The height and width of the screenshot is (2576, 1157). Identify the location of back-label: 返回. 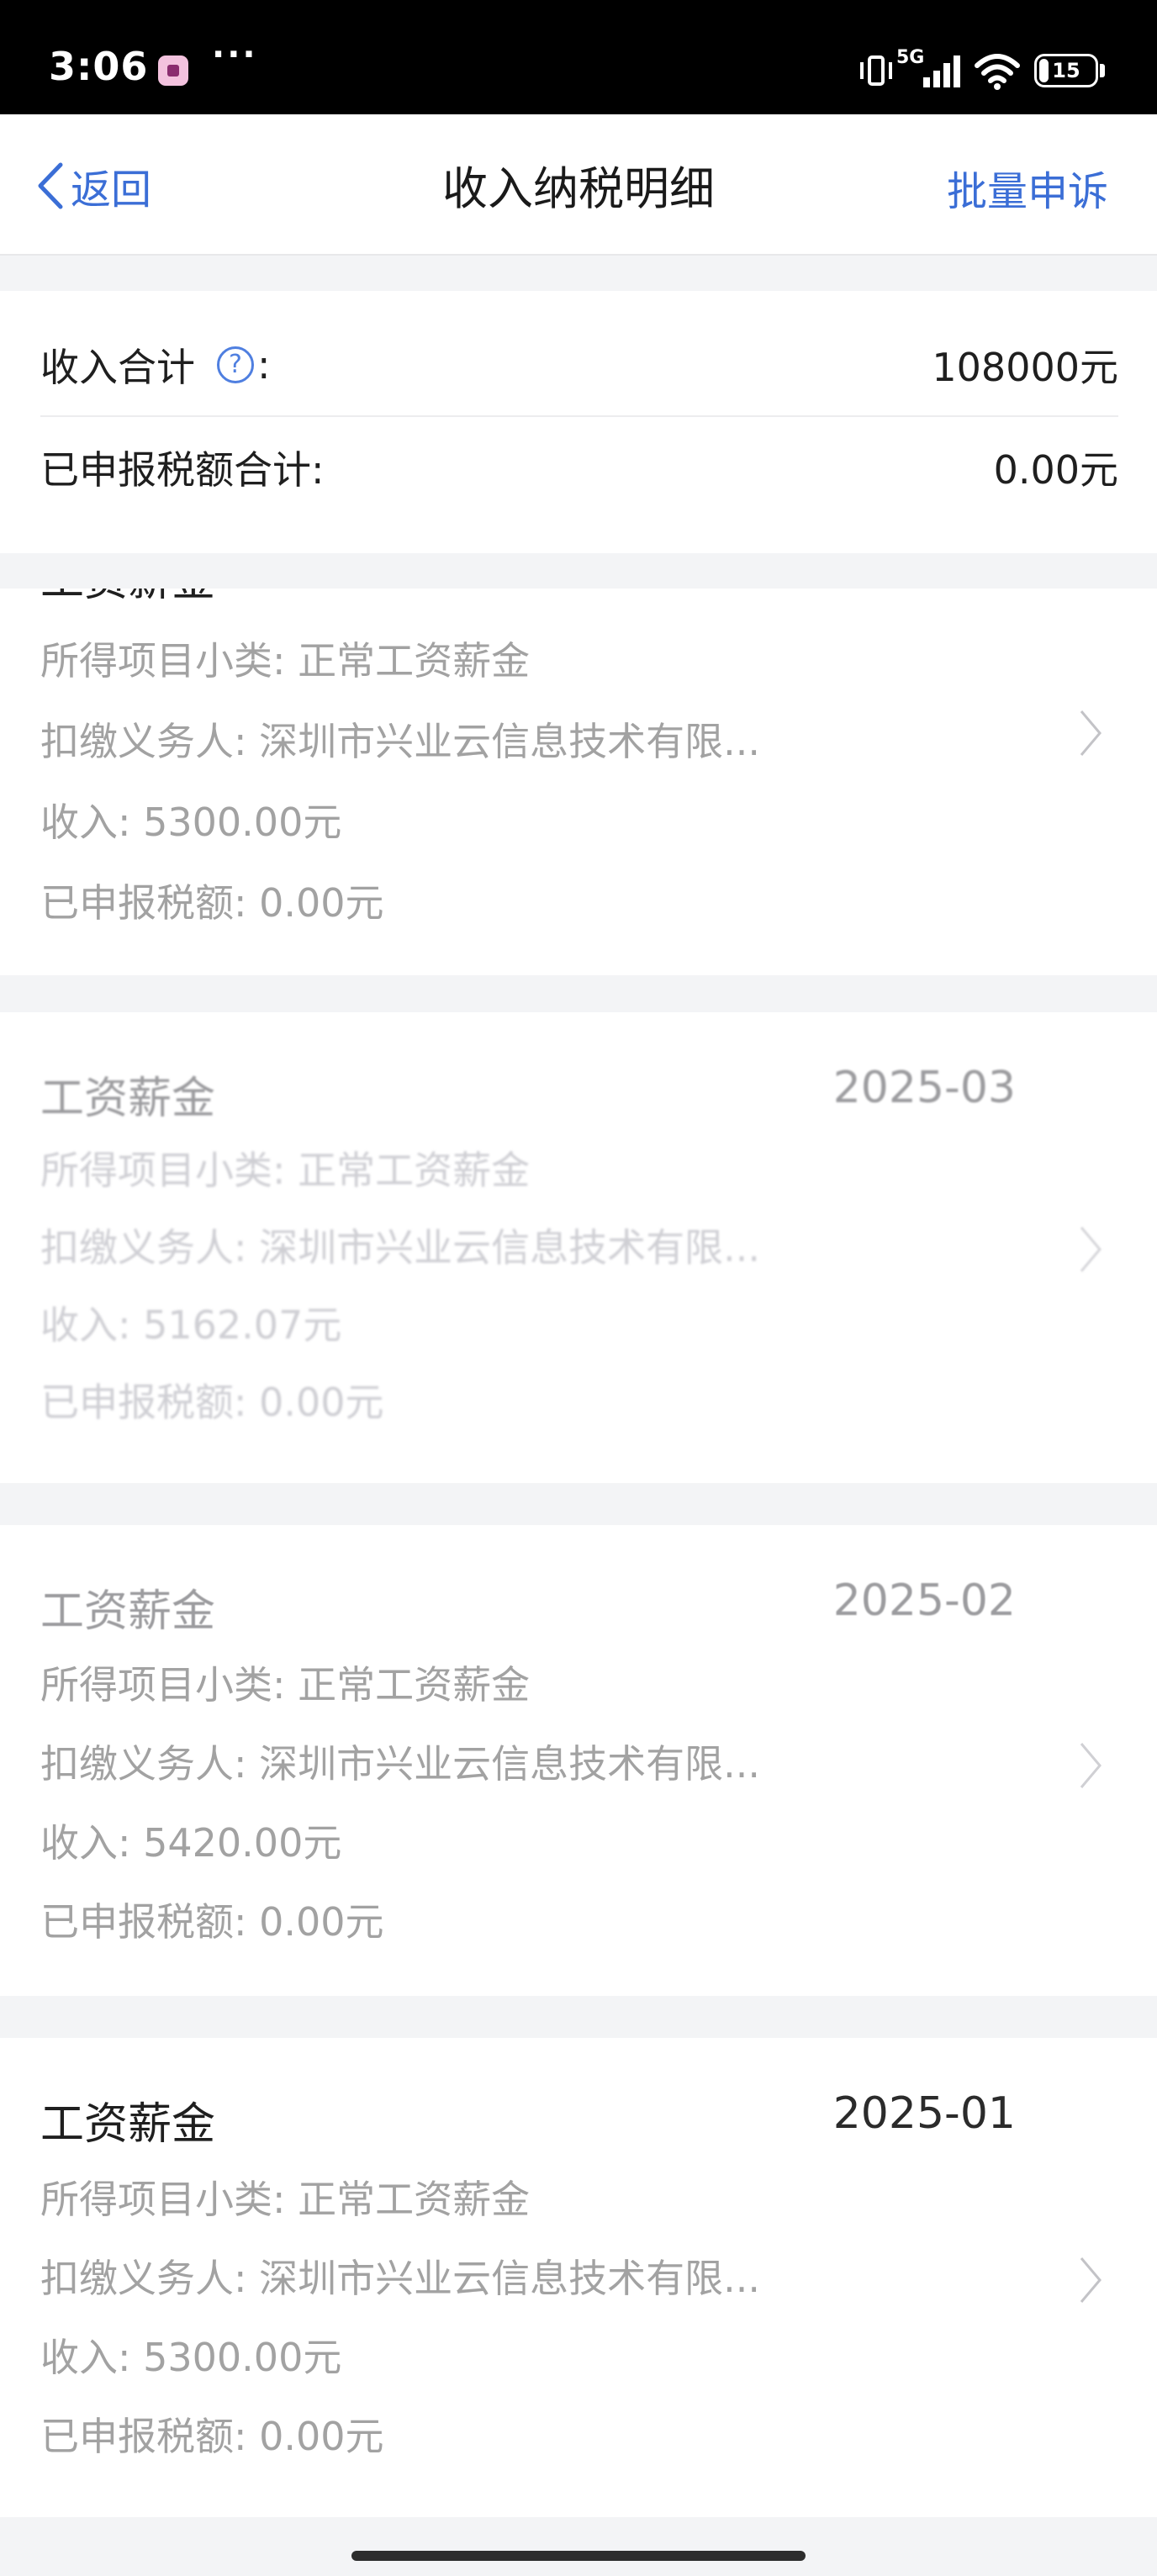
(111, 190).